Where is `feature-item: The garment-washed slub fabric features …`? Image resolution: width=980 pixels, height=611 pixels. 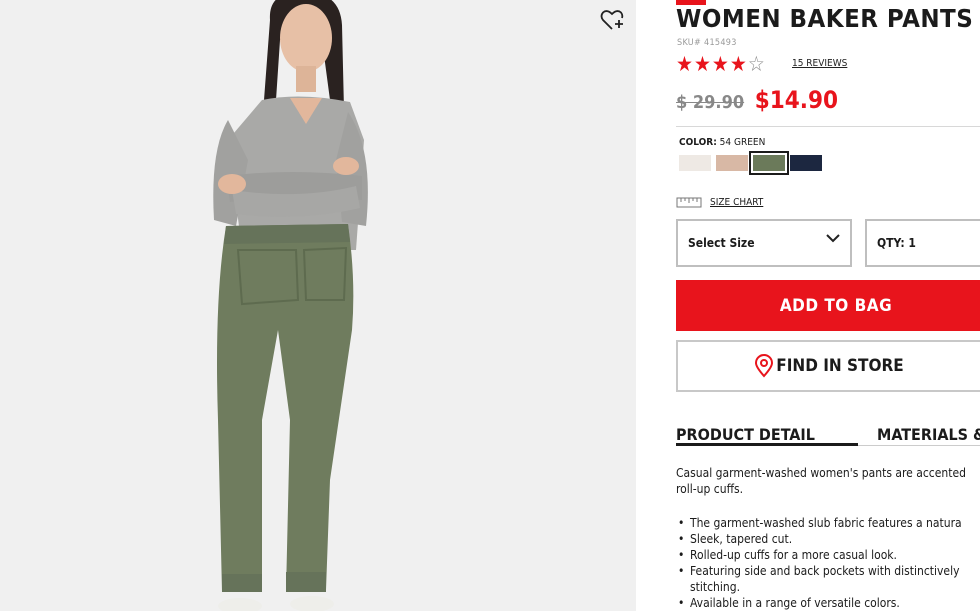 feature-item: The garment-washed slub fabric features … is located at coordinates (829, 523).